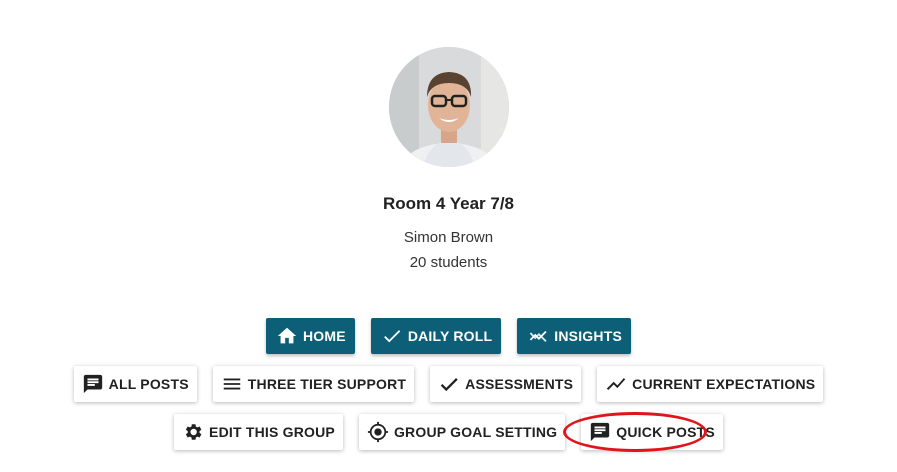 The image size is (897, 472). What do you see at coordinates (232, 384) in the screenshot?
I see `menu-icon` at bounding box center [232, 384].